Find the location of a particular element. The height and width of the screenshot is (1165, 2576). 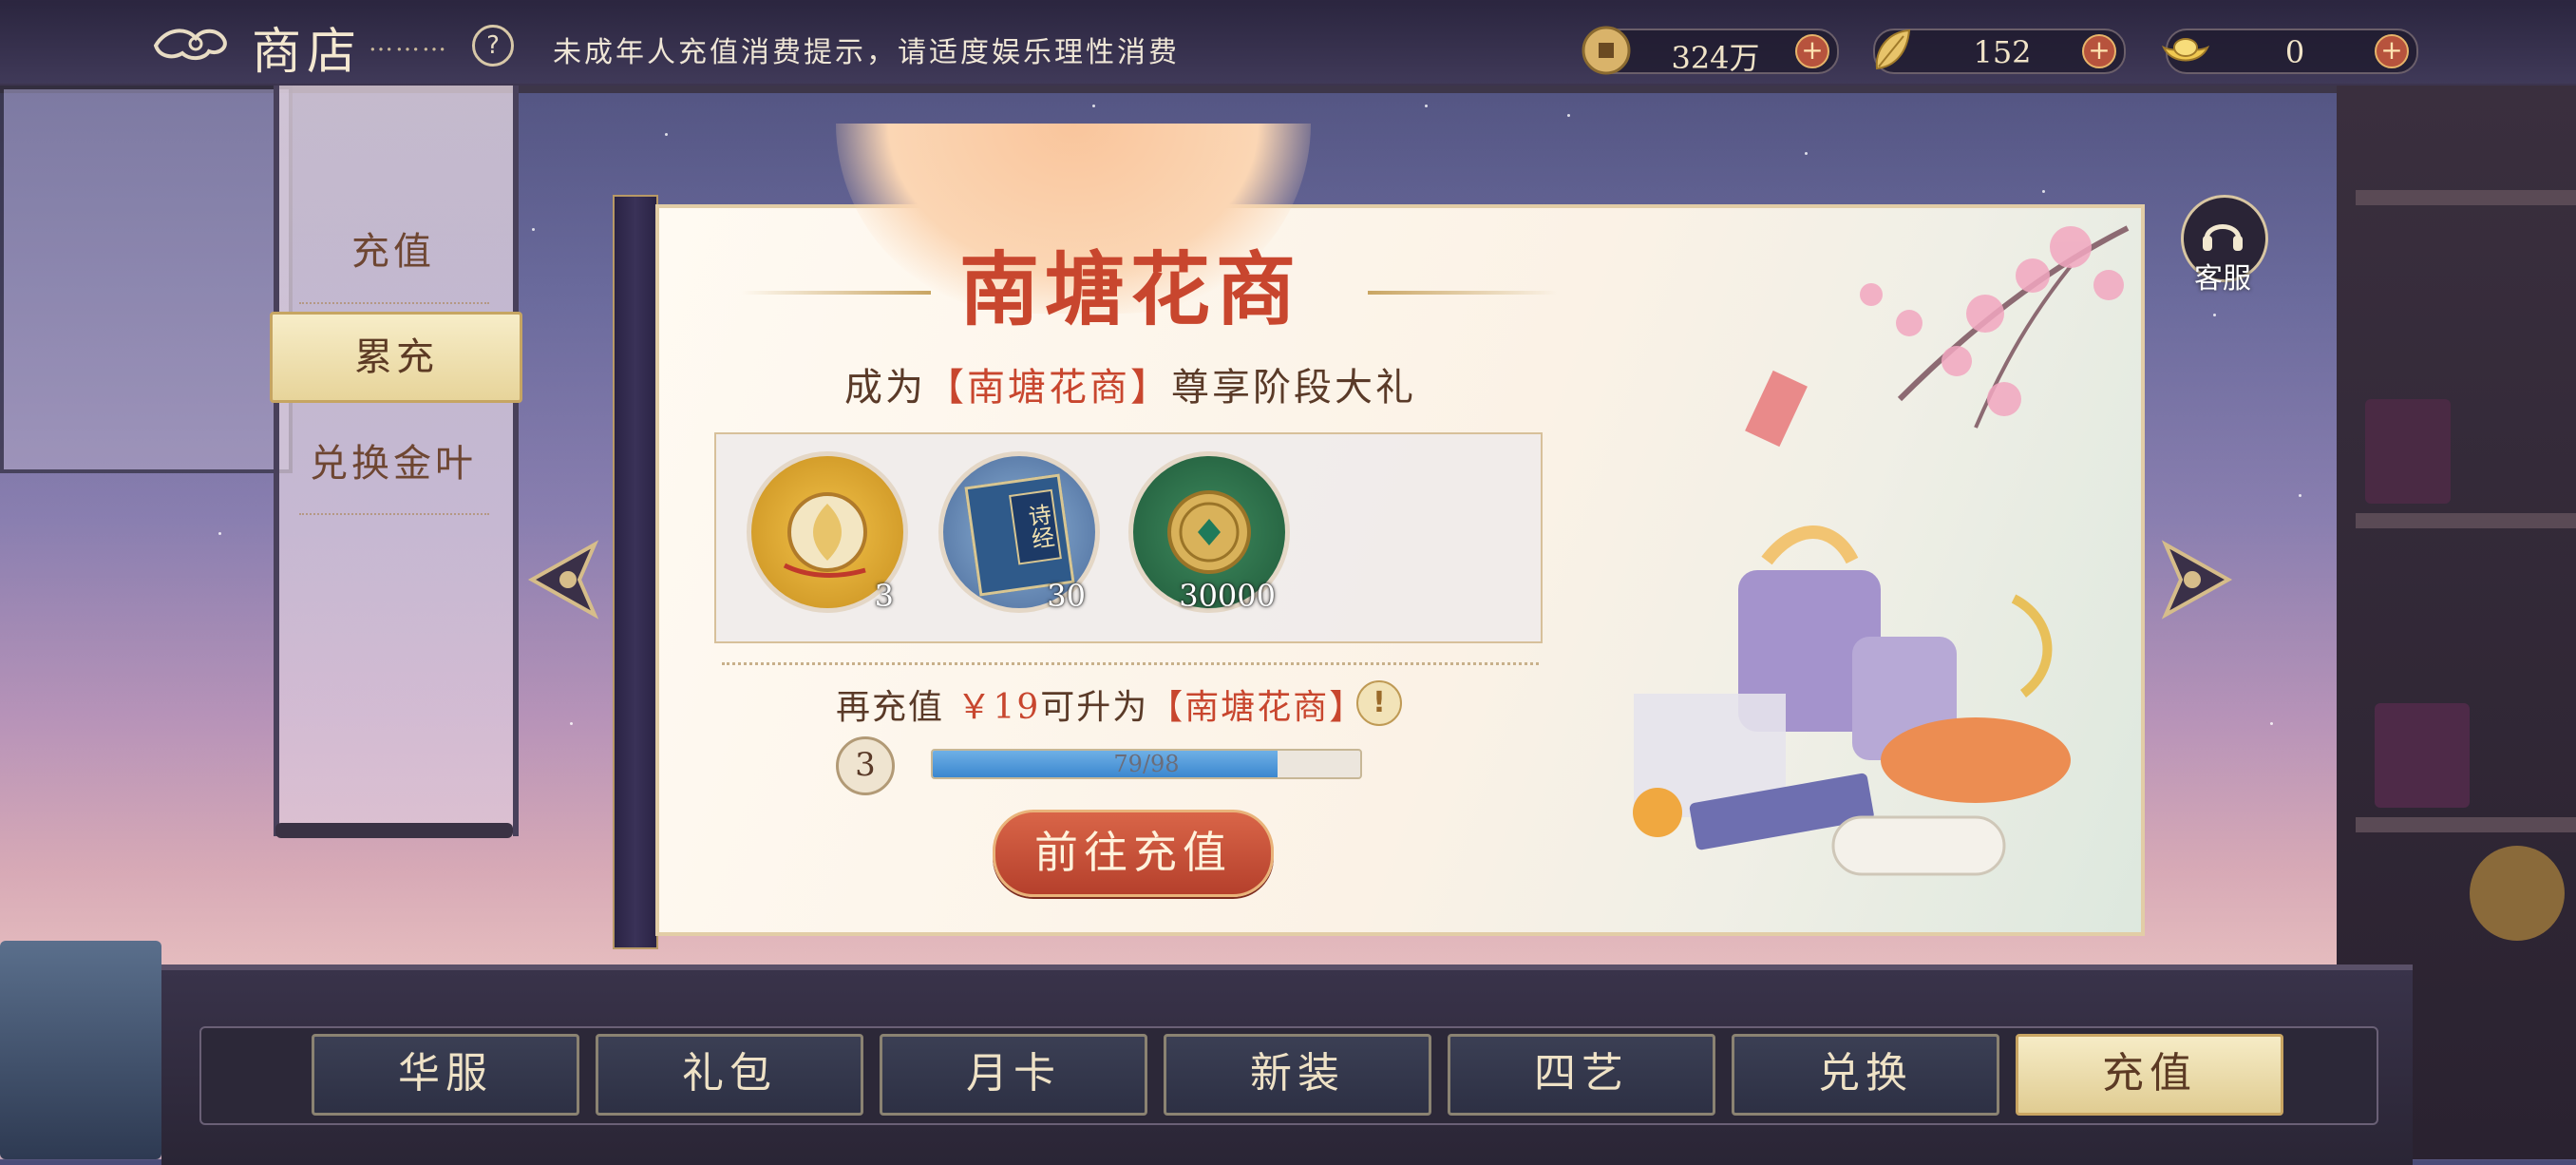

copper-amount: 324万 is located at coordinates (1715, 58).